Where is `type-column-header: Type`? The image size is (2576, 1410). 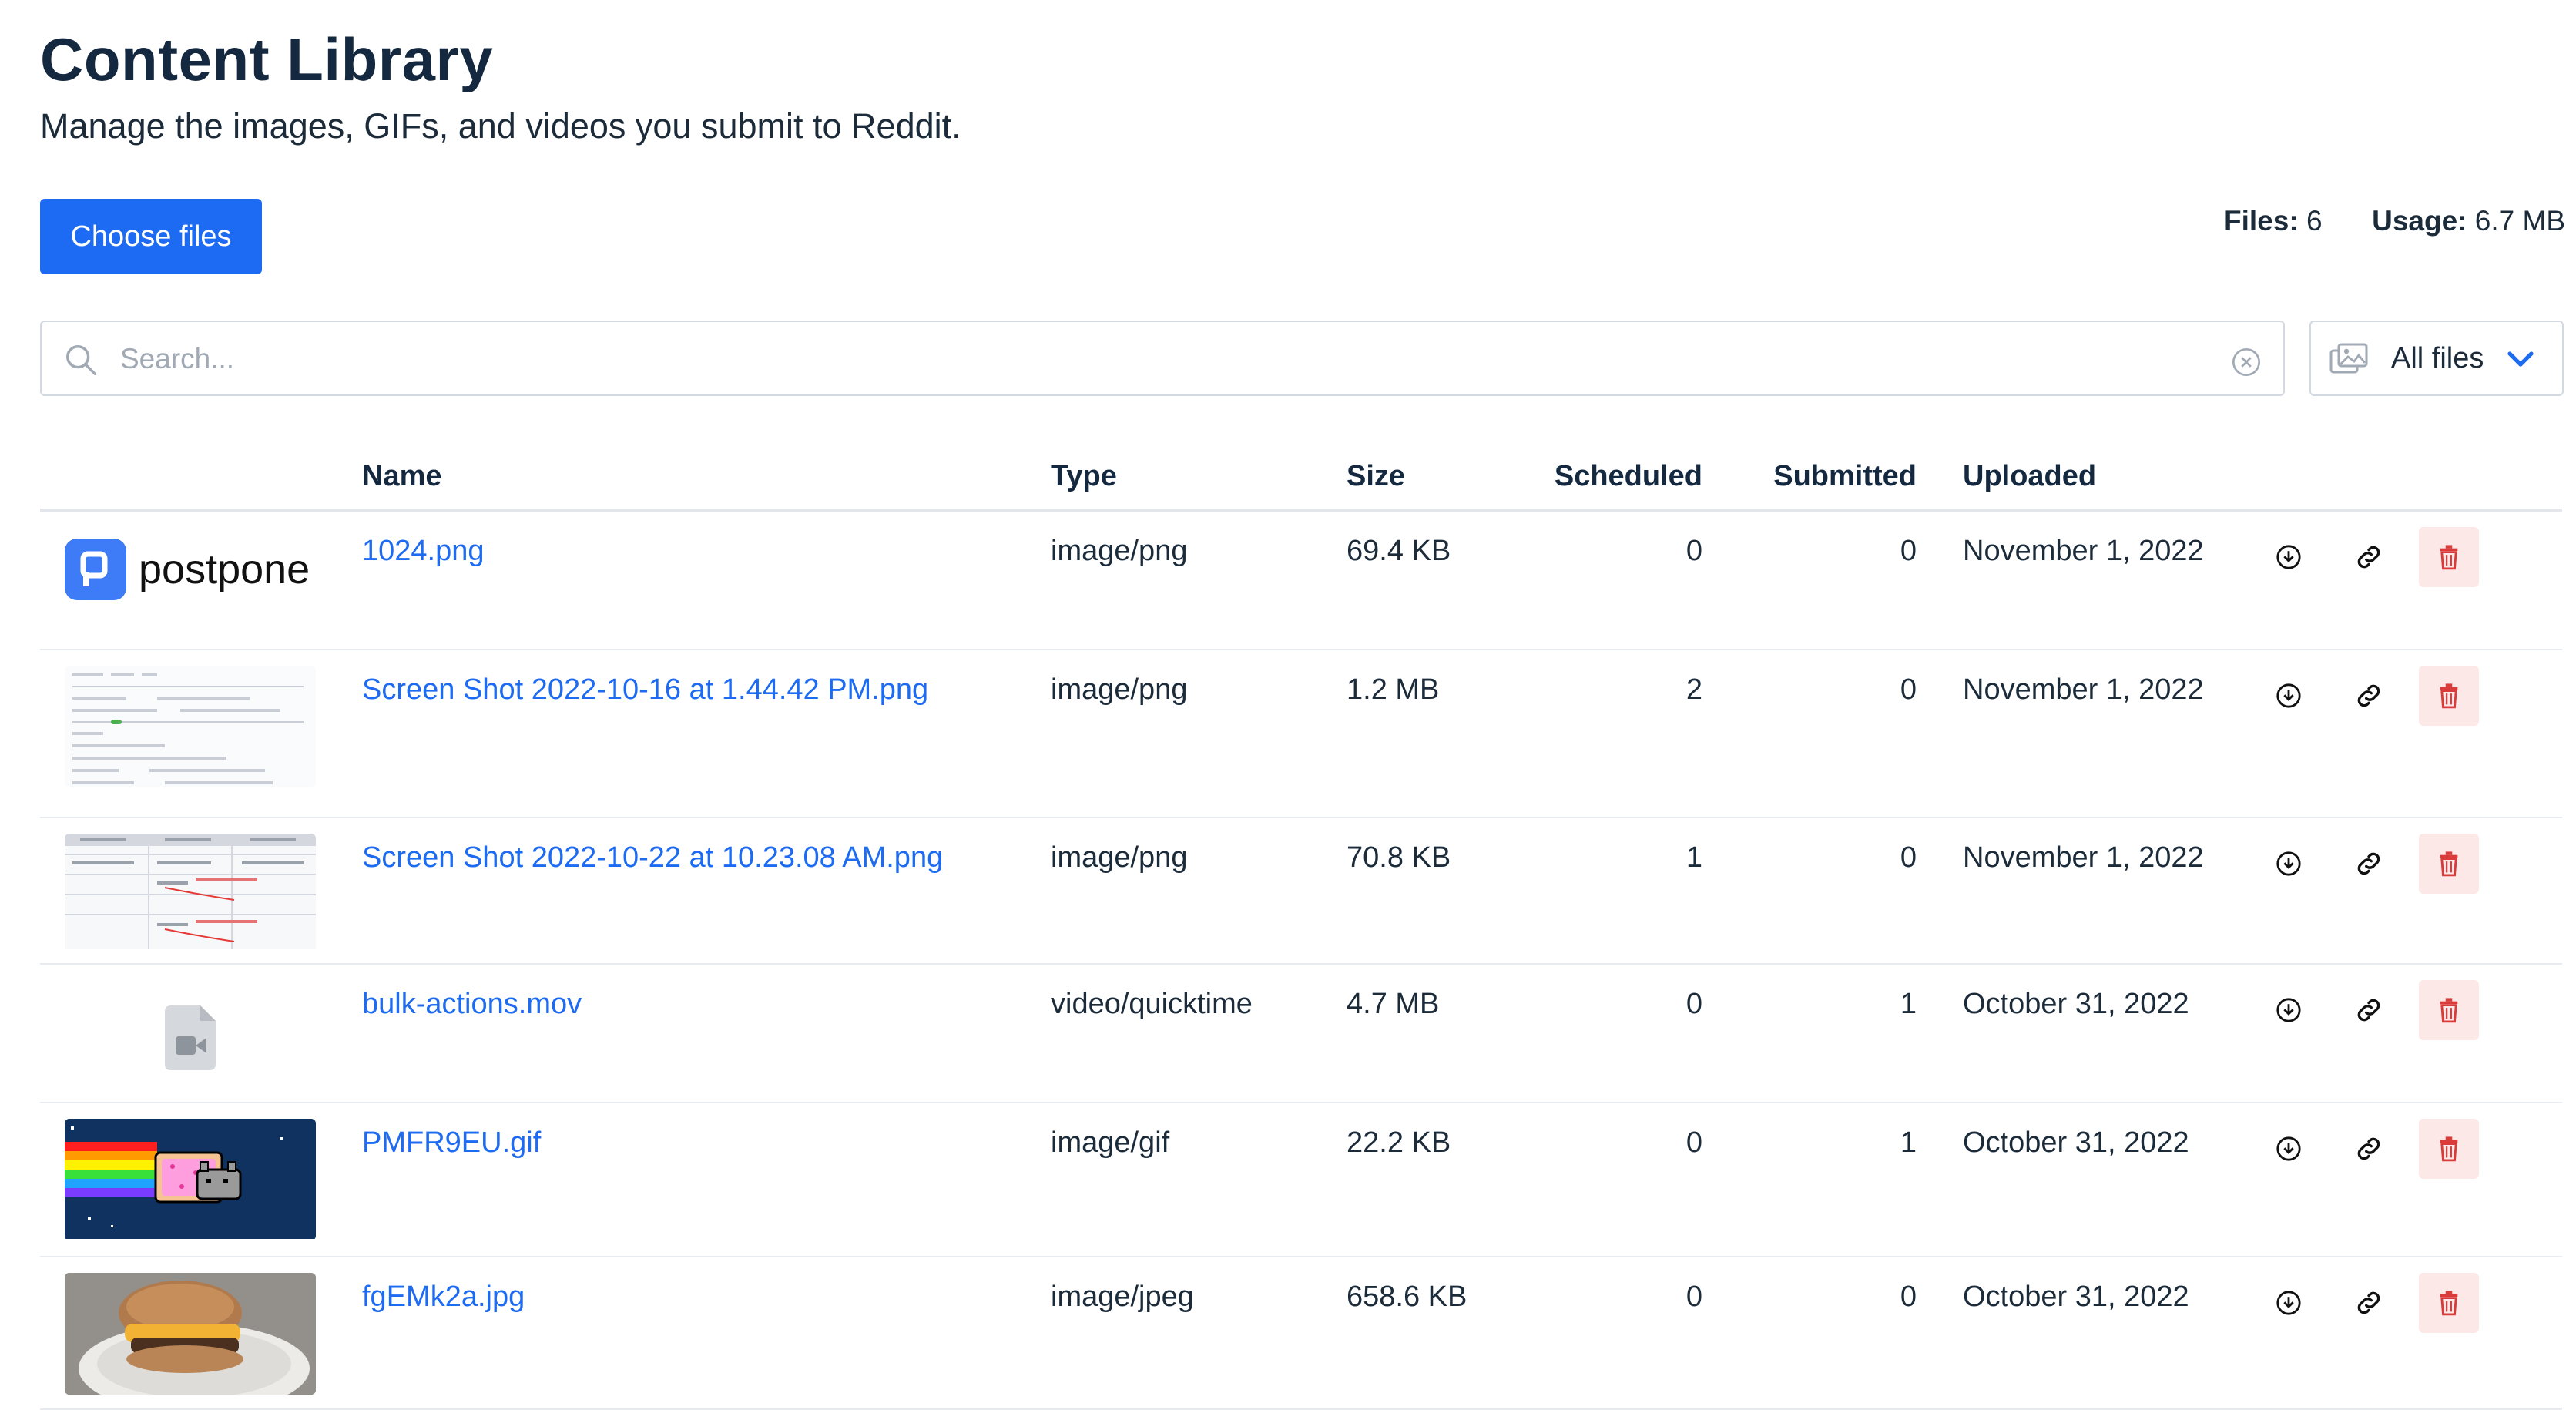
type-column-header: Type is located at coordinates (1199, 478).